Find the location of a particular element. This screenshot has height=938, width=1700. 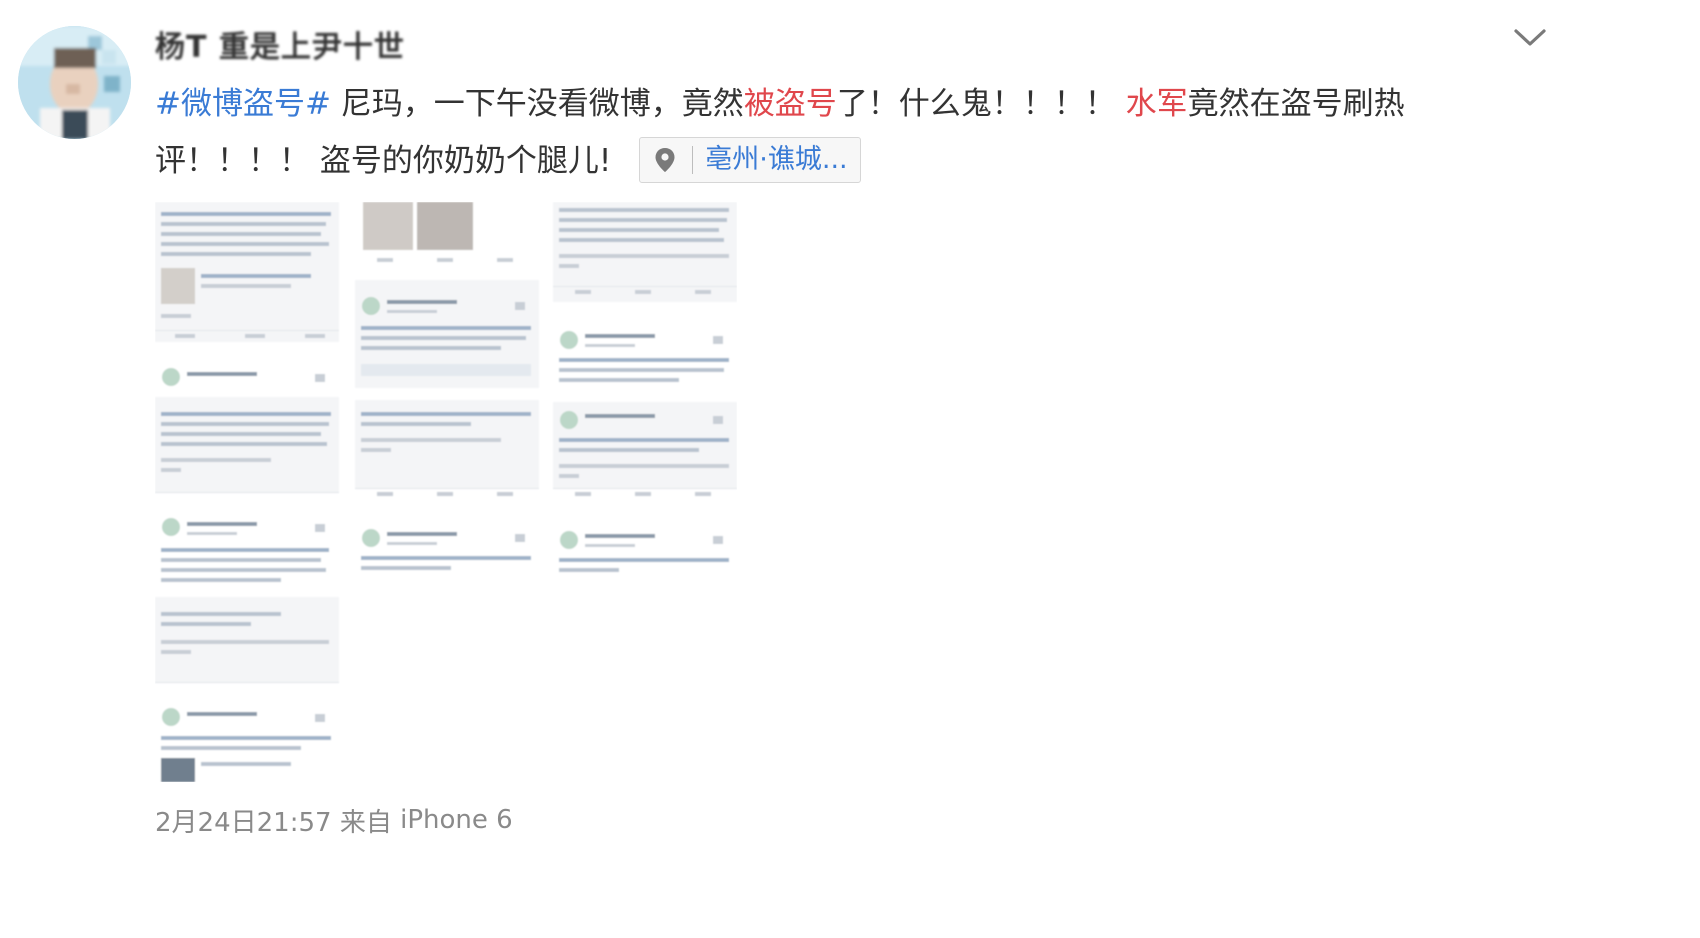

chevron-down-icon is located at coordinates (1530, 37).